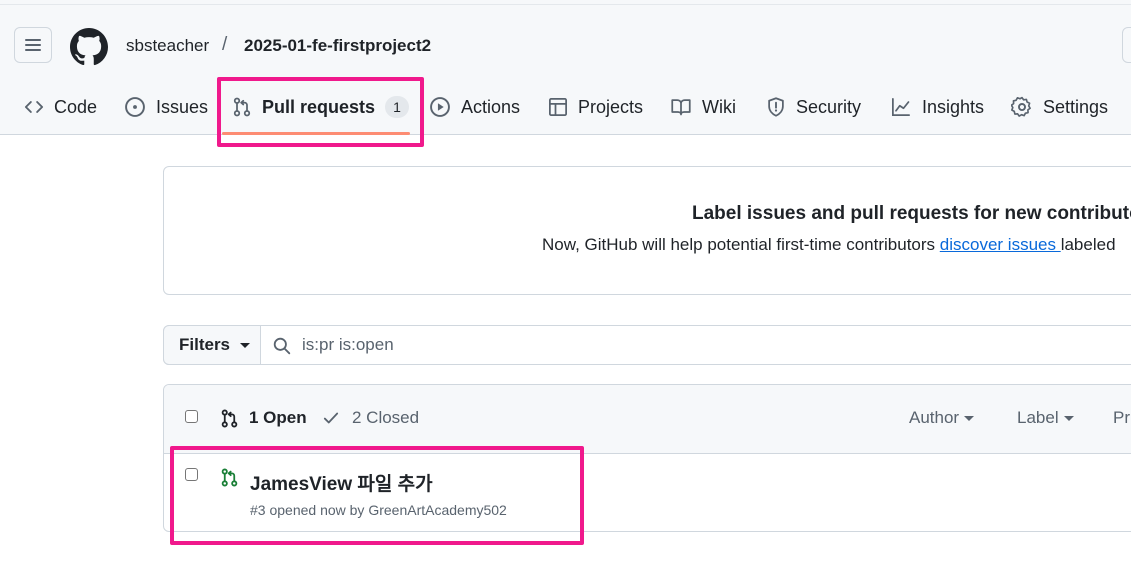 The height and width of the screenshot is (562, 1131). What do you see at coordinates (182, 106) in the screenshot?
I see `tab-label: Issues` at bounding box center [182, 106].